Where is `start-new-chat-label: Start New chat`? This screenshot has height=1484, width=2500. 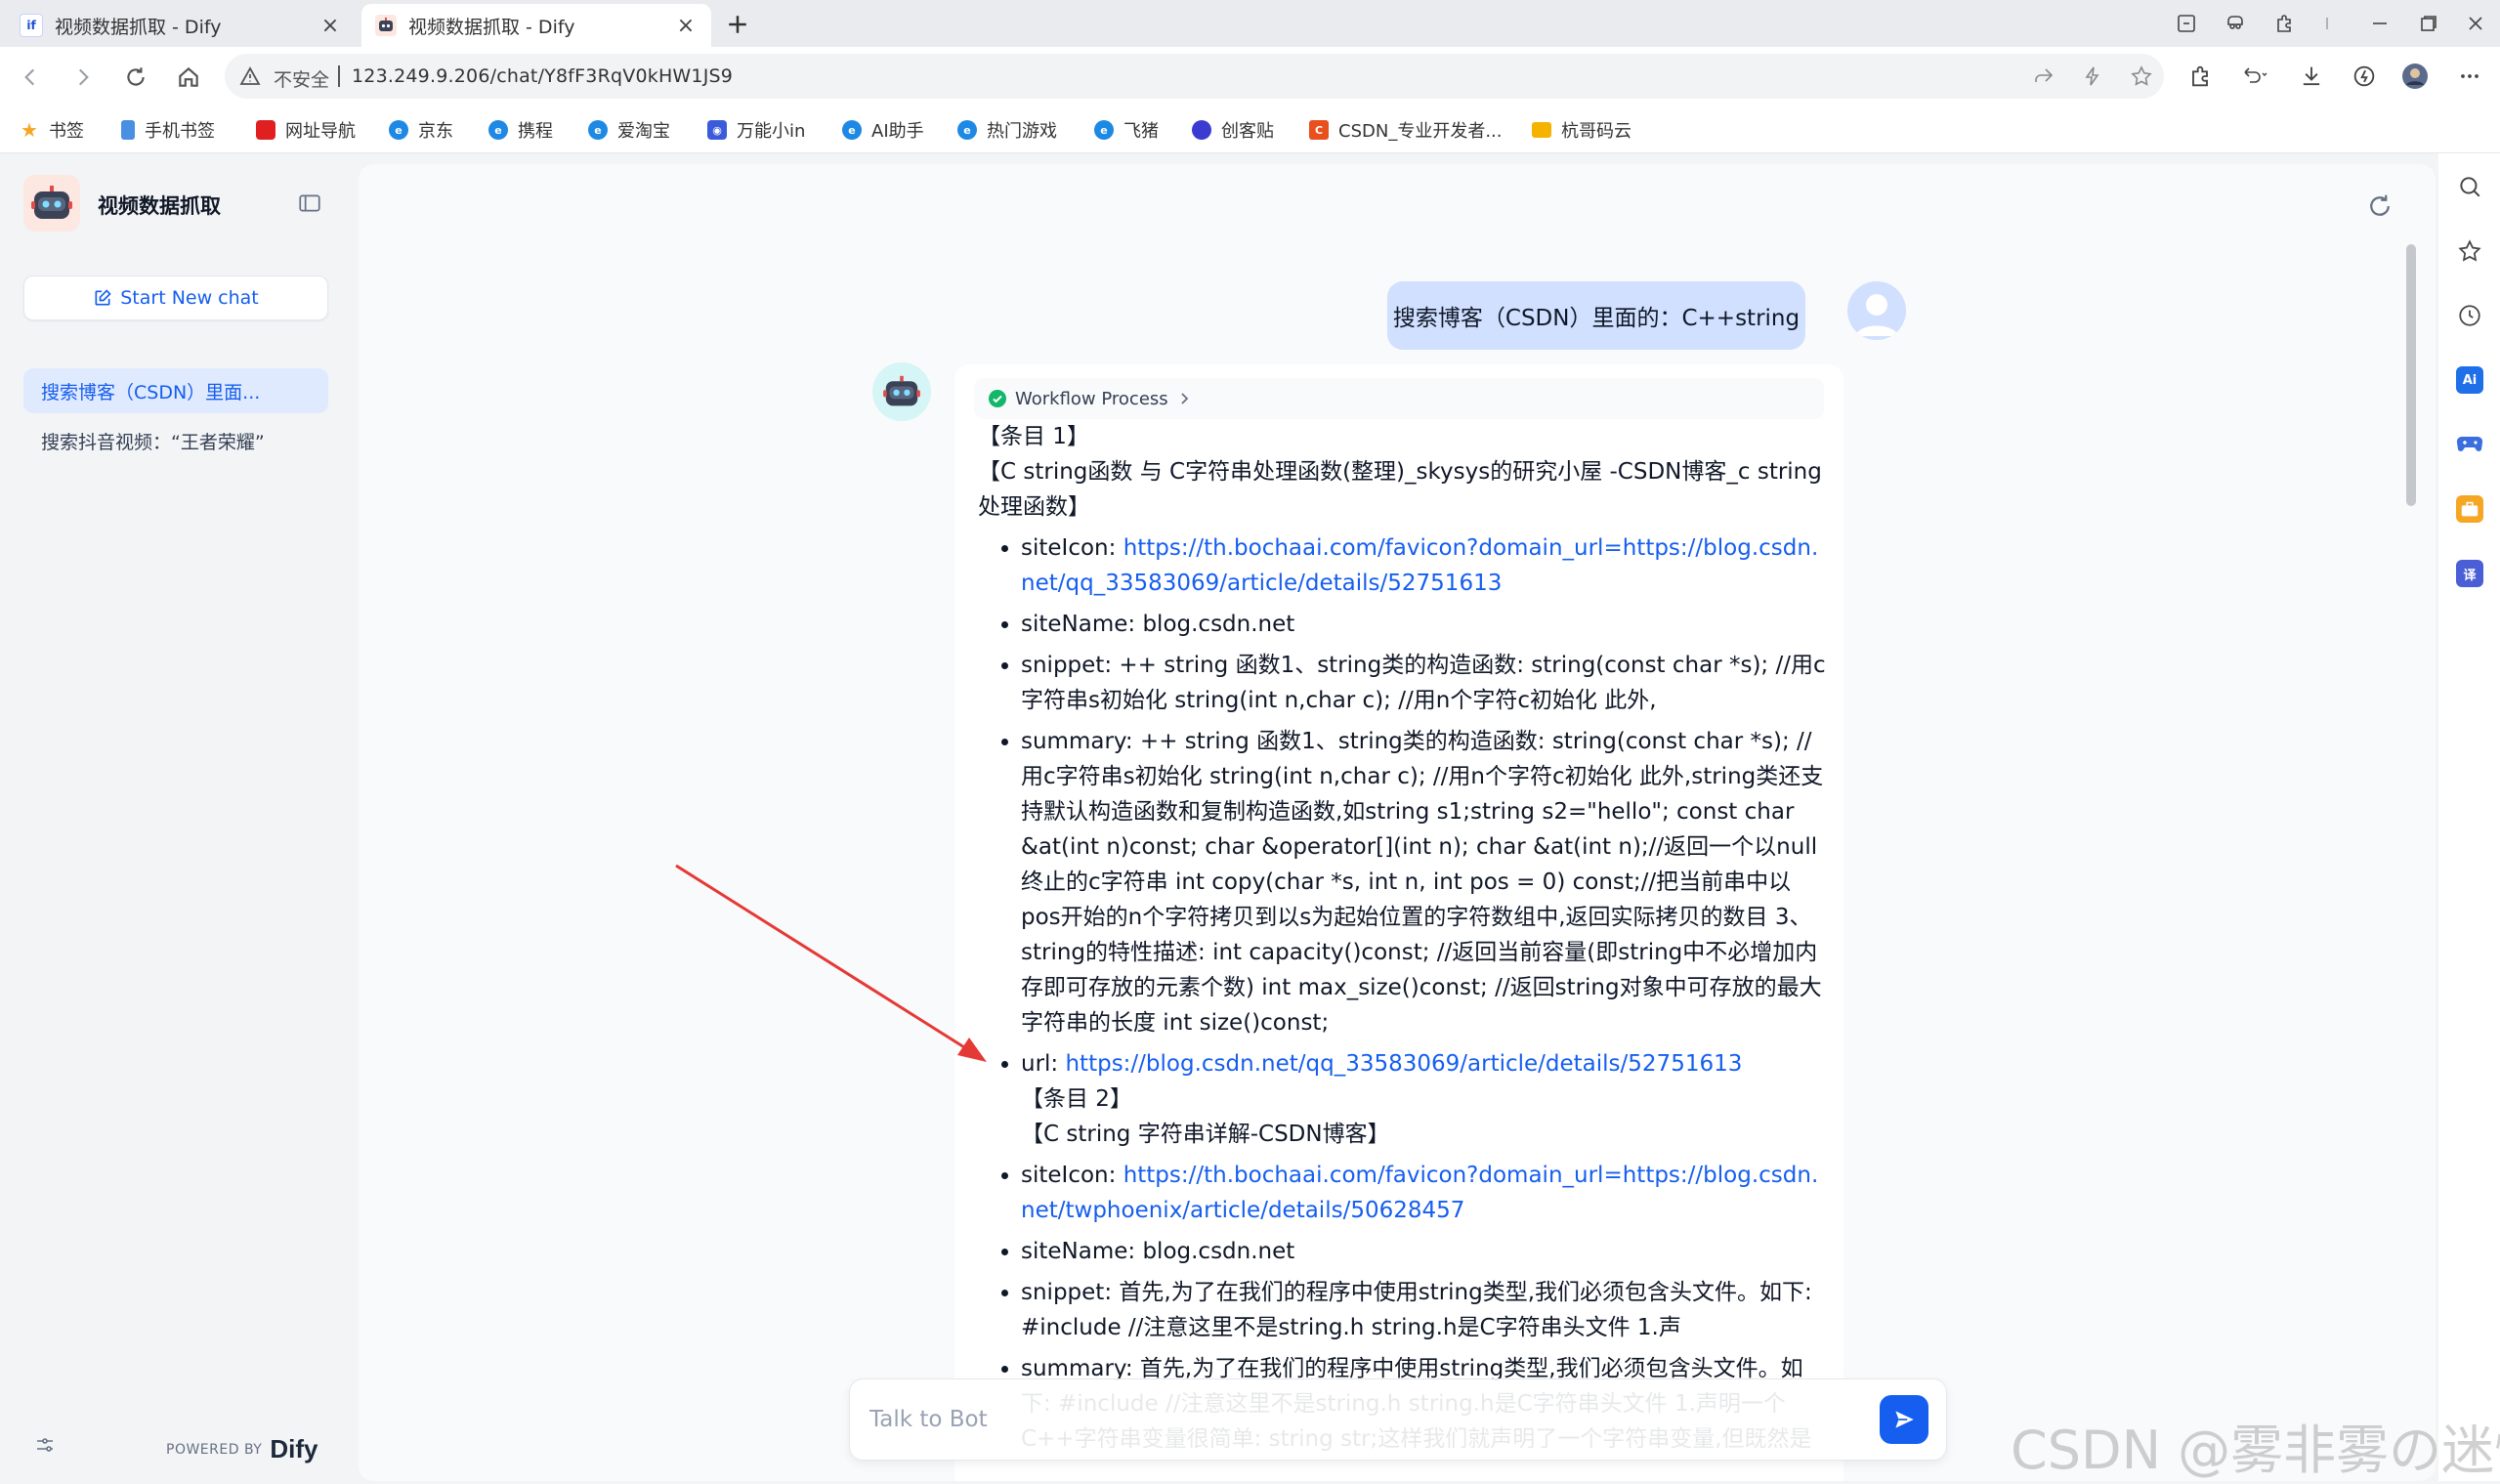 start-new-chat-label: Start New chat is located at coordinates (190, 298).